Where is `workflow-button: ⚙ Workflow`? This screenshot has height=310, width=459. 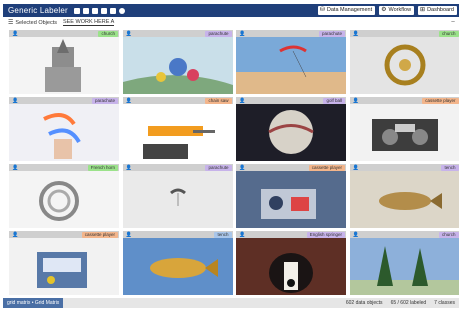
workflow-button: ⚙ Workflow is located at coordinates (397, 10).